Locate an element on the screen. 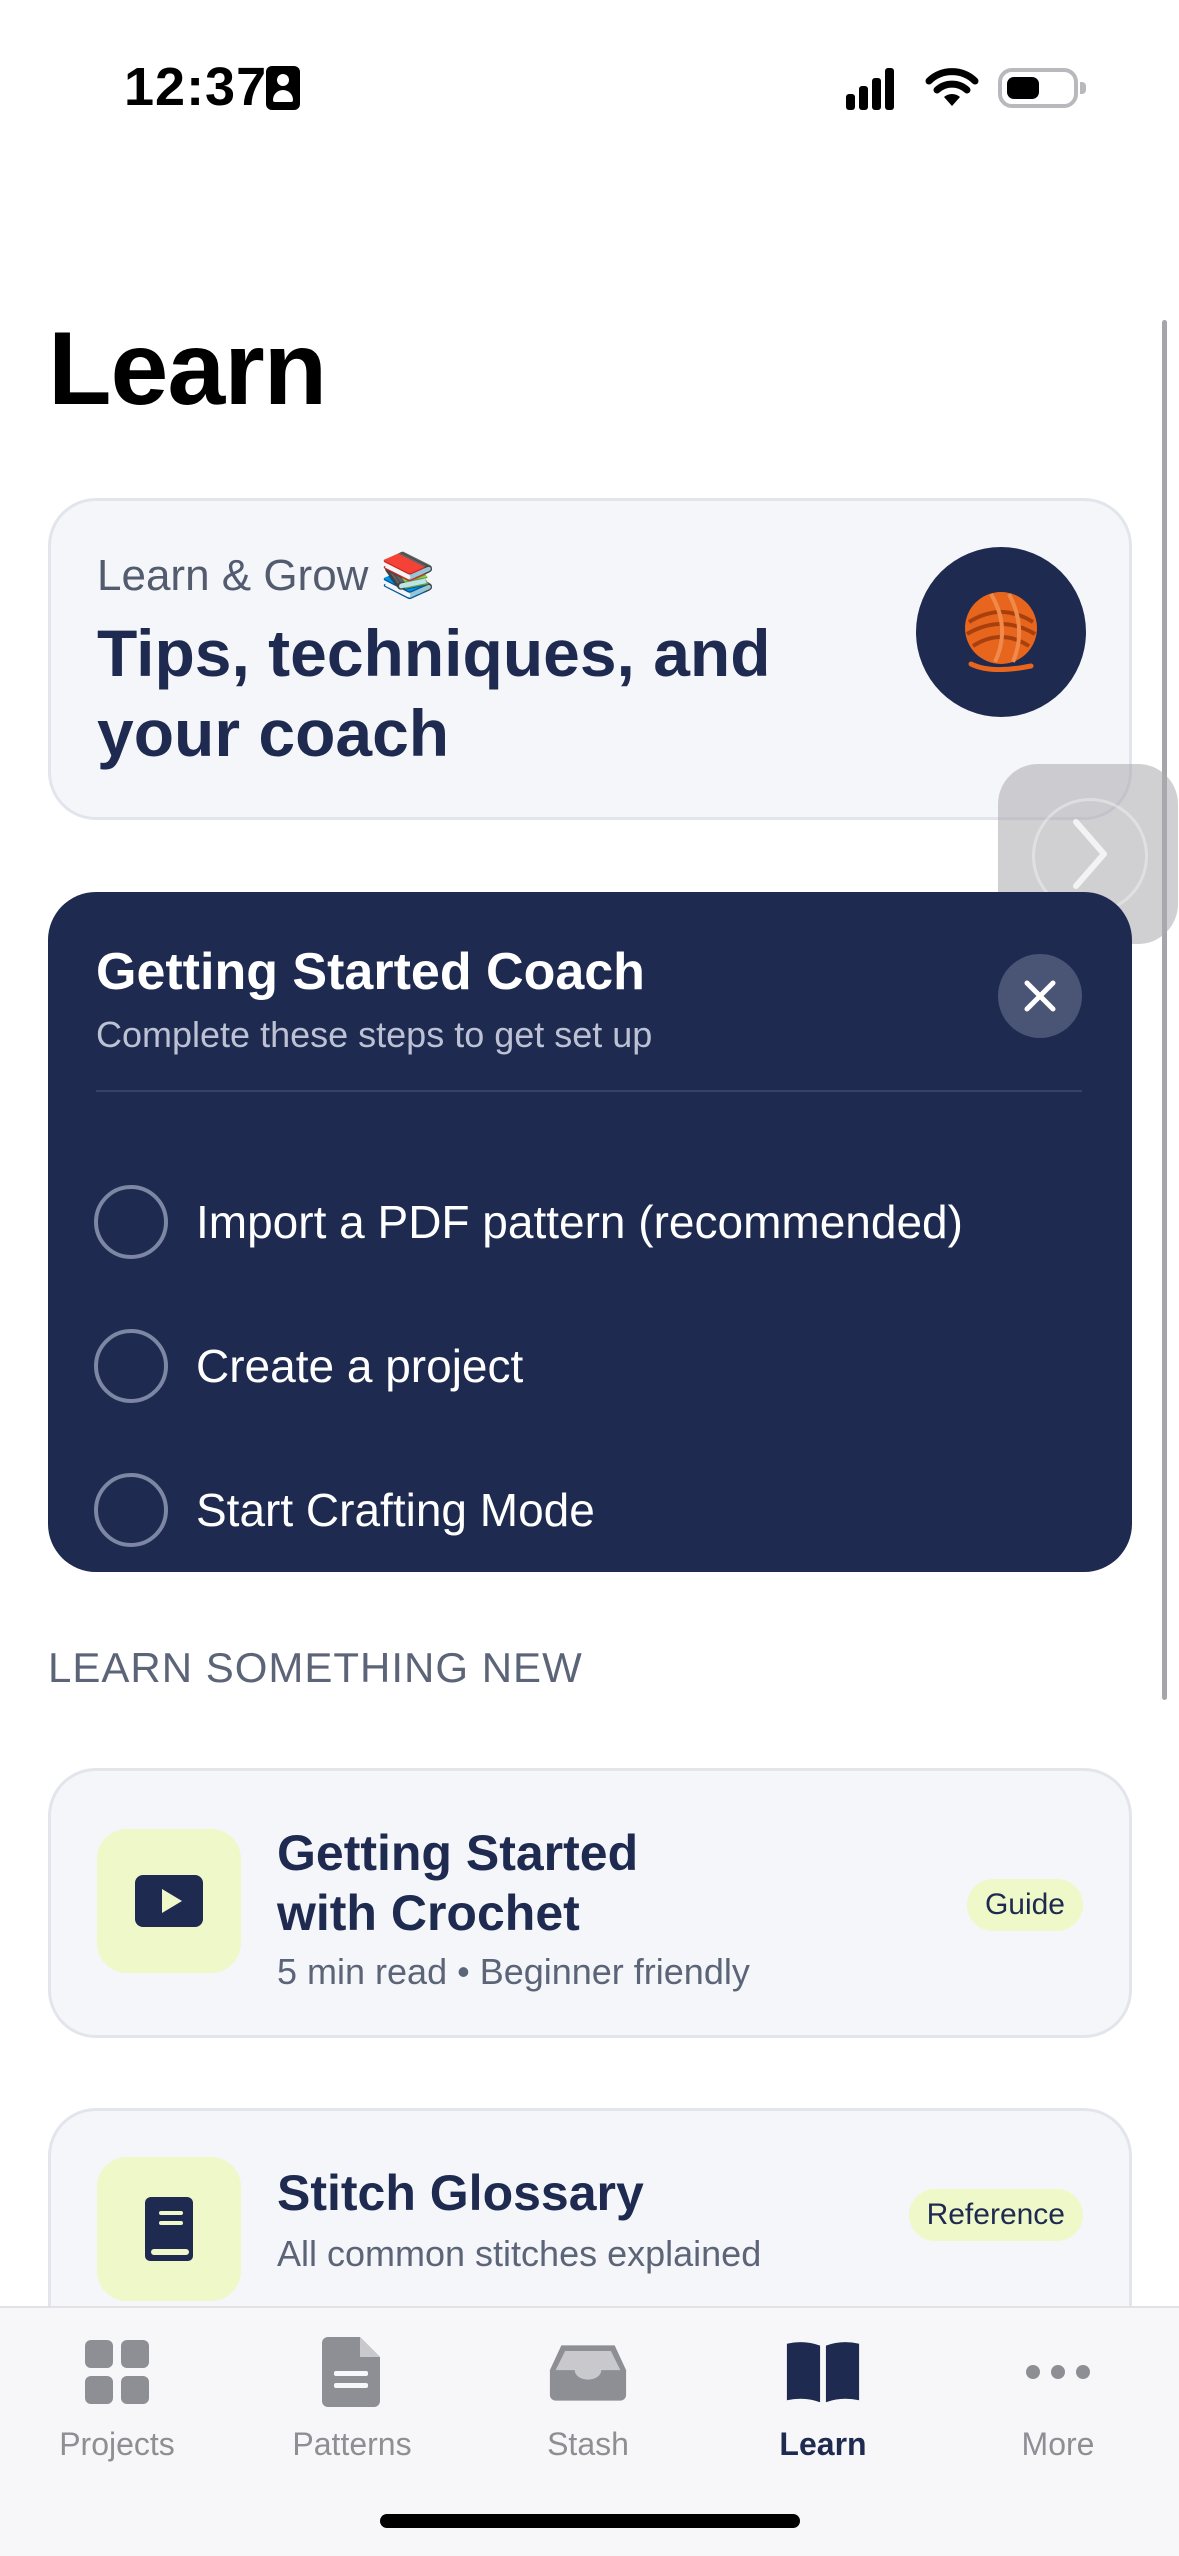 This screenshot has width=1179, height=2556. tab-label: More is located at coordinates (1058, 2444).